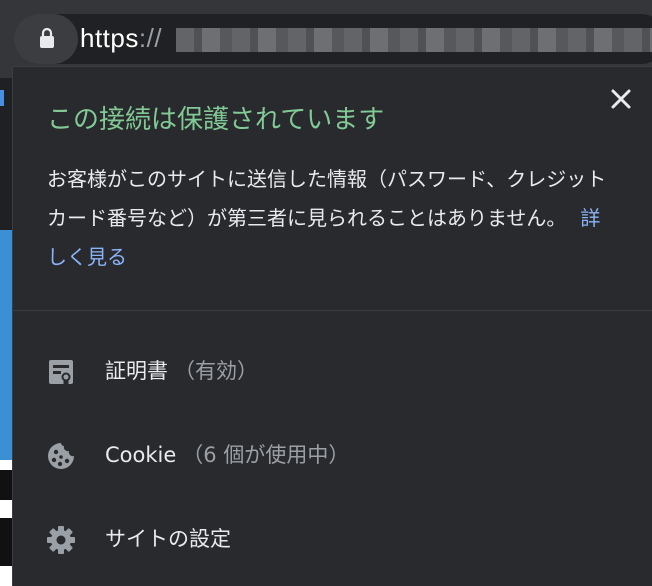 This screenshot has height=586, width=652. I want to click on background-page, so click(6, 332).